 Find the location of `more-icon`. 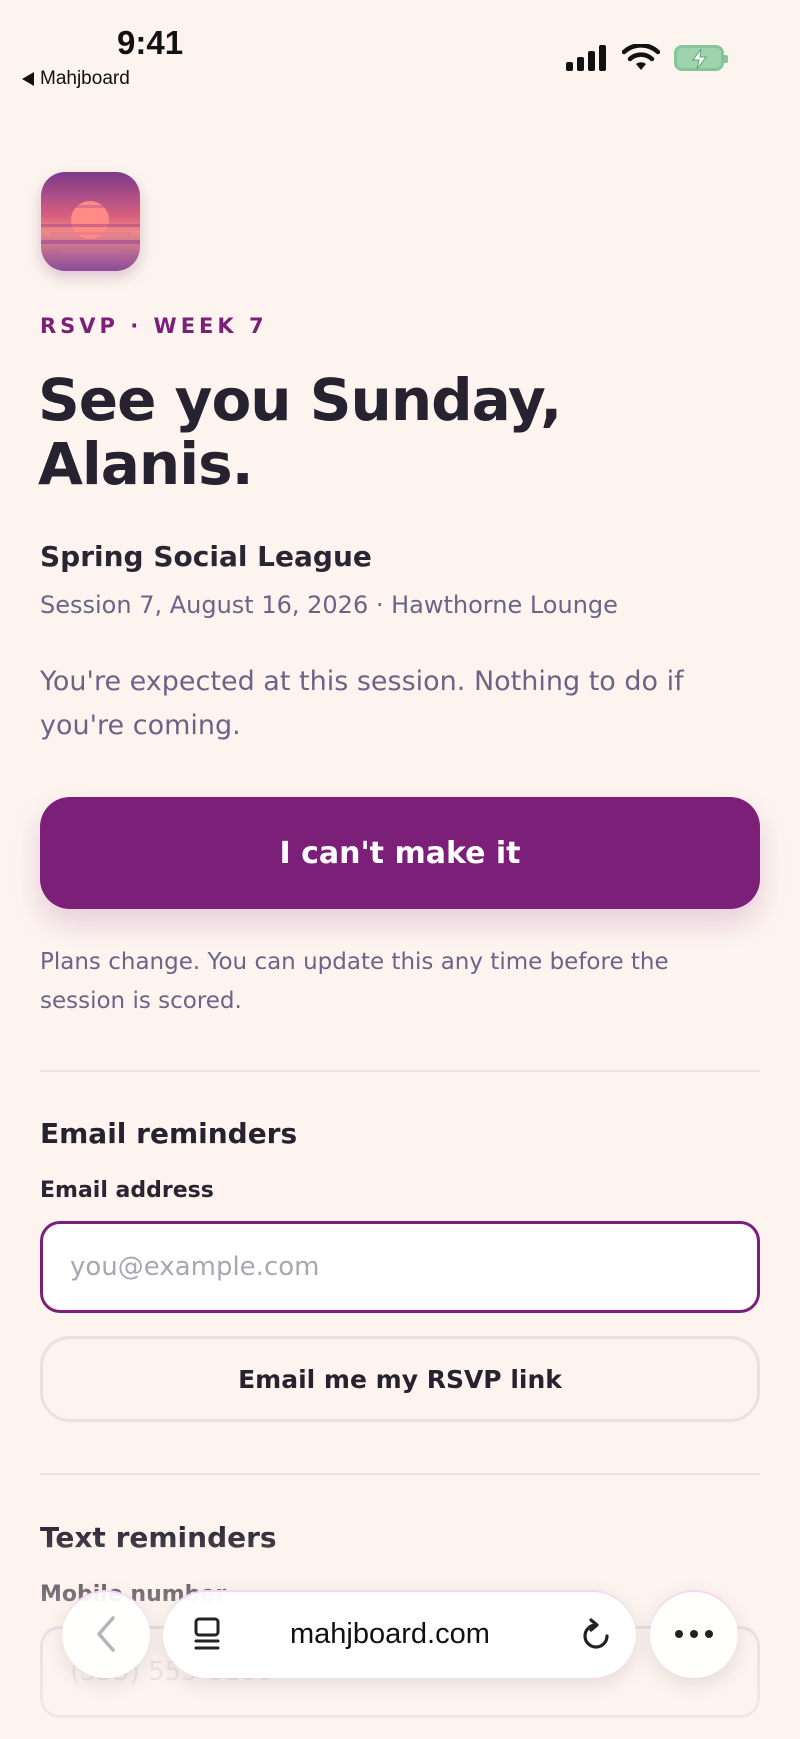

more-icon is located at coordinates (694, 1634).